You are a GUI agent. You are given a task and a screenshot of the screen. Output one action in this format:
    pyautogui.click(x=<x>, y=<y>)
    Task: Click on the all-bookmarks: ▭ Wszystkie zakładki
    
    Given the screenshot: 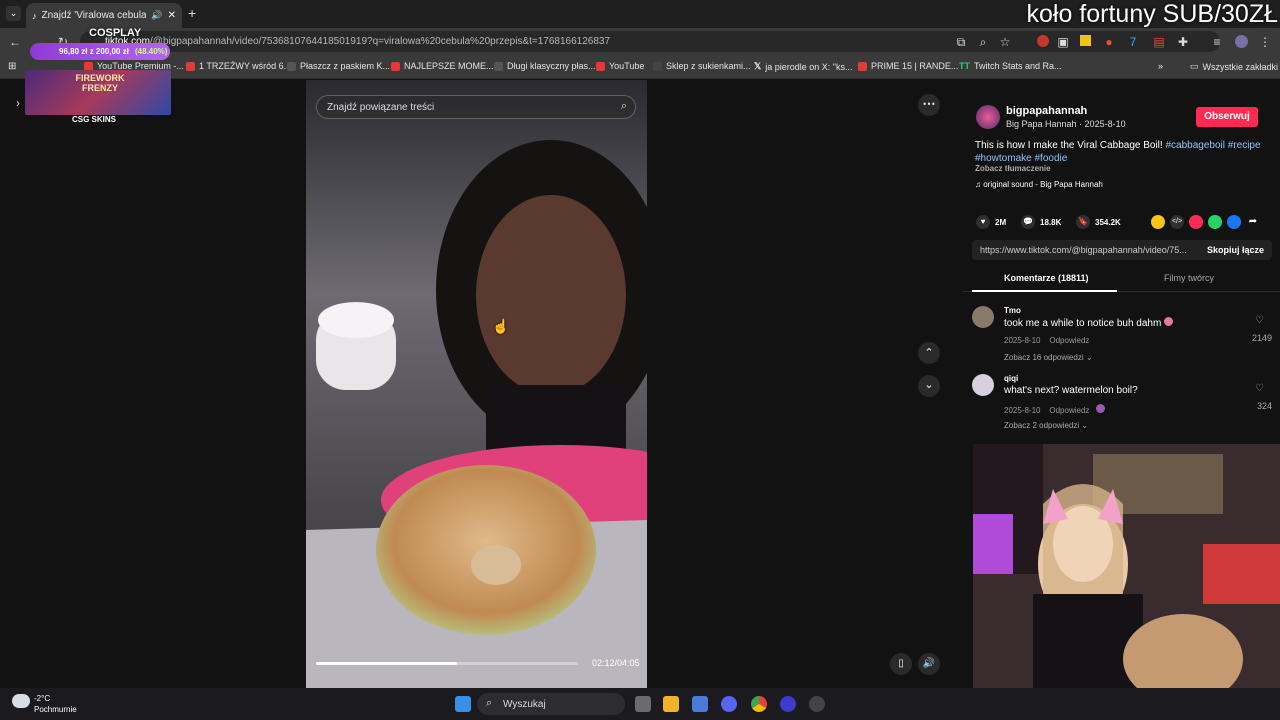 What is the action you would take?
    pyautogui.click(x=1234, y=66)
    